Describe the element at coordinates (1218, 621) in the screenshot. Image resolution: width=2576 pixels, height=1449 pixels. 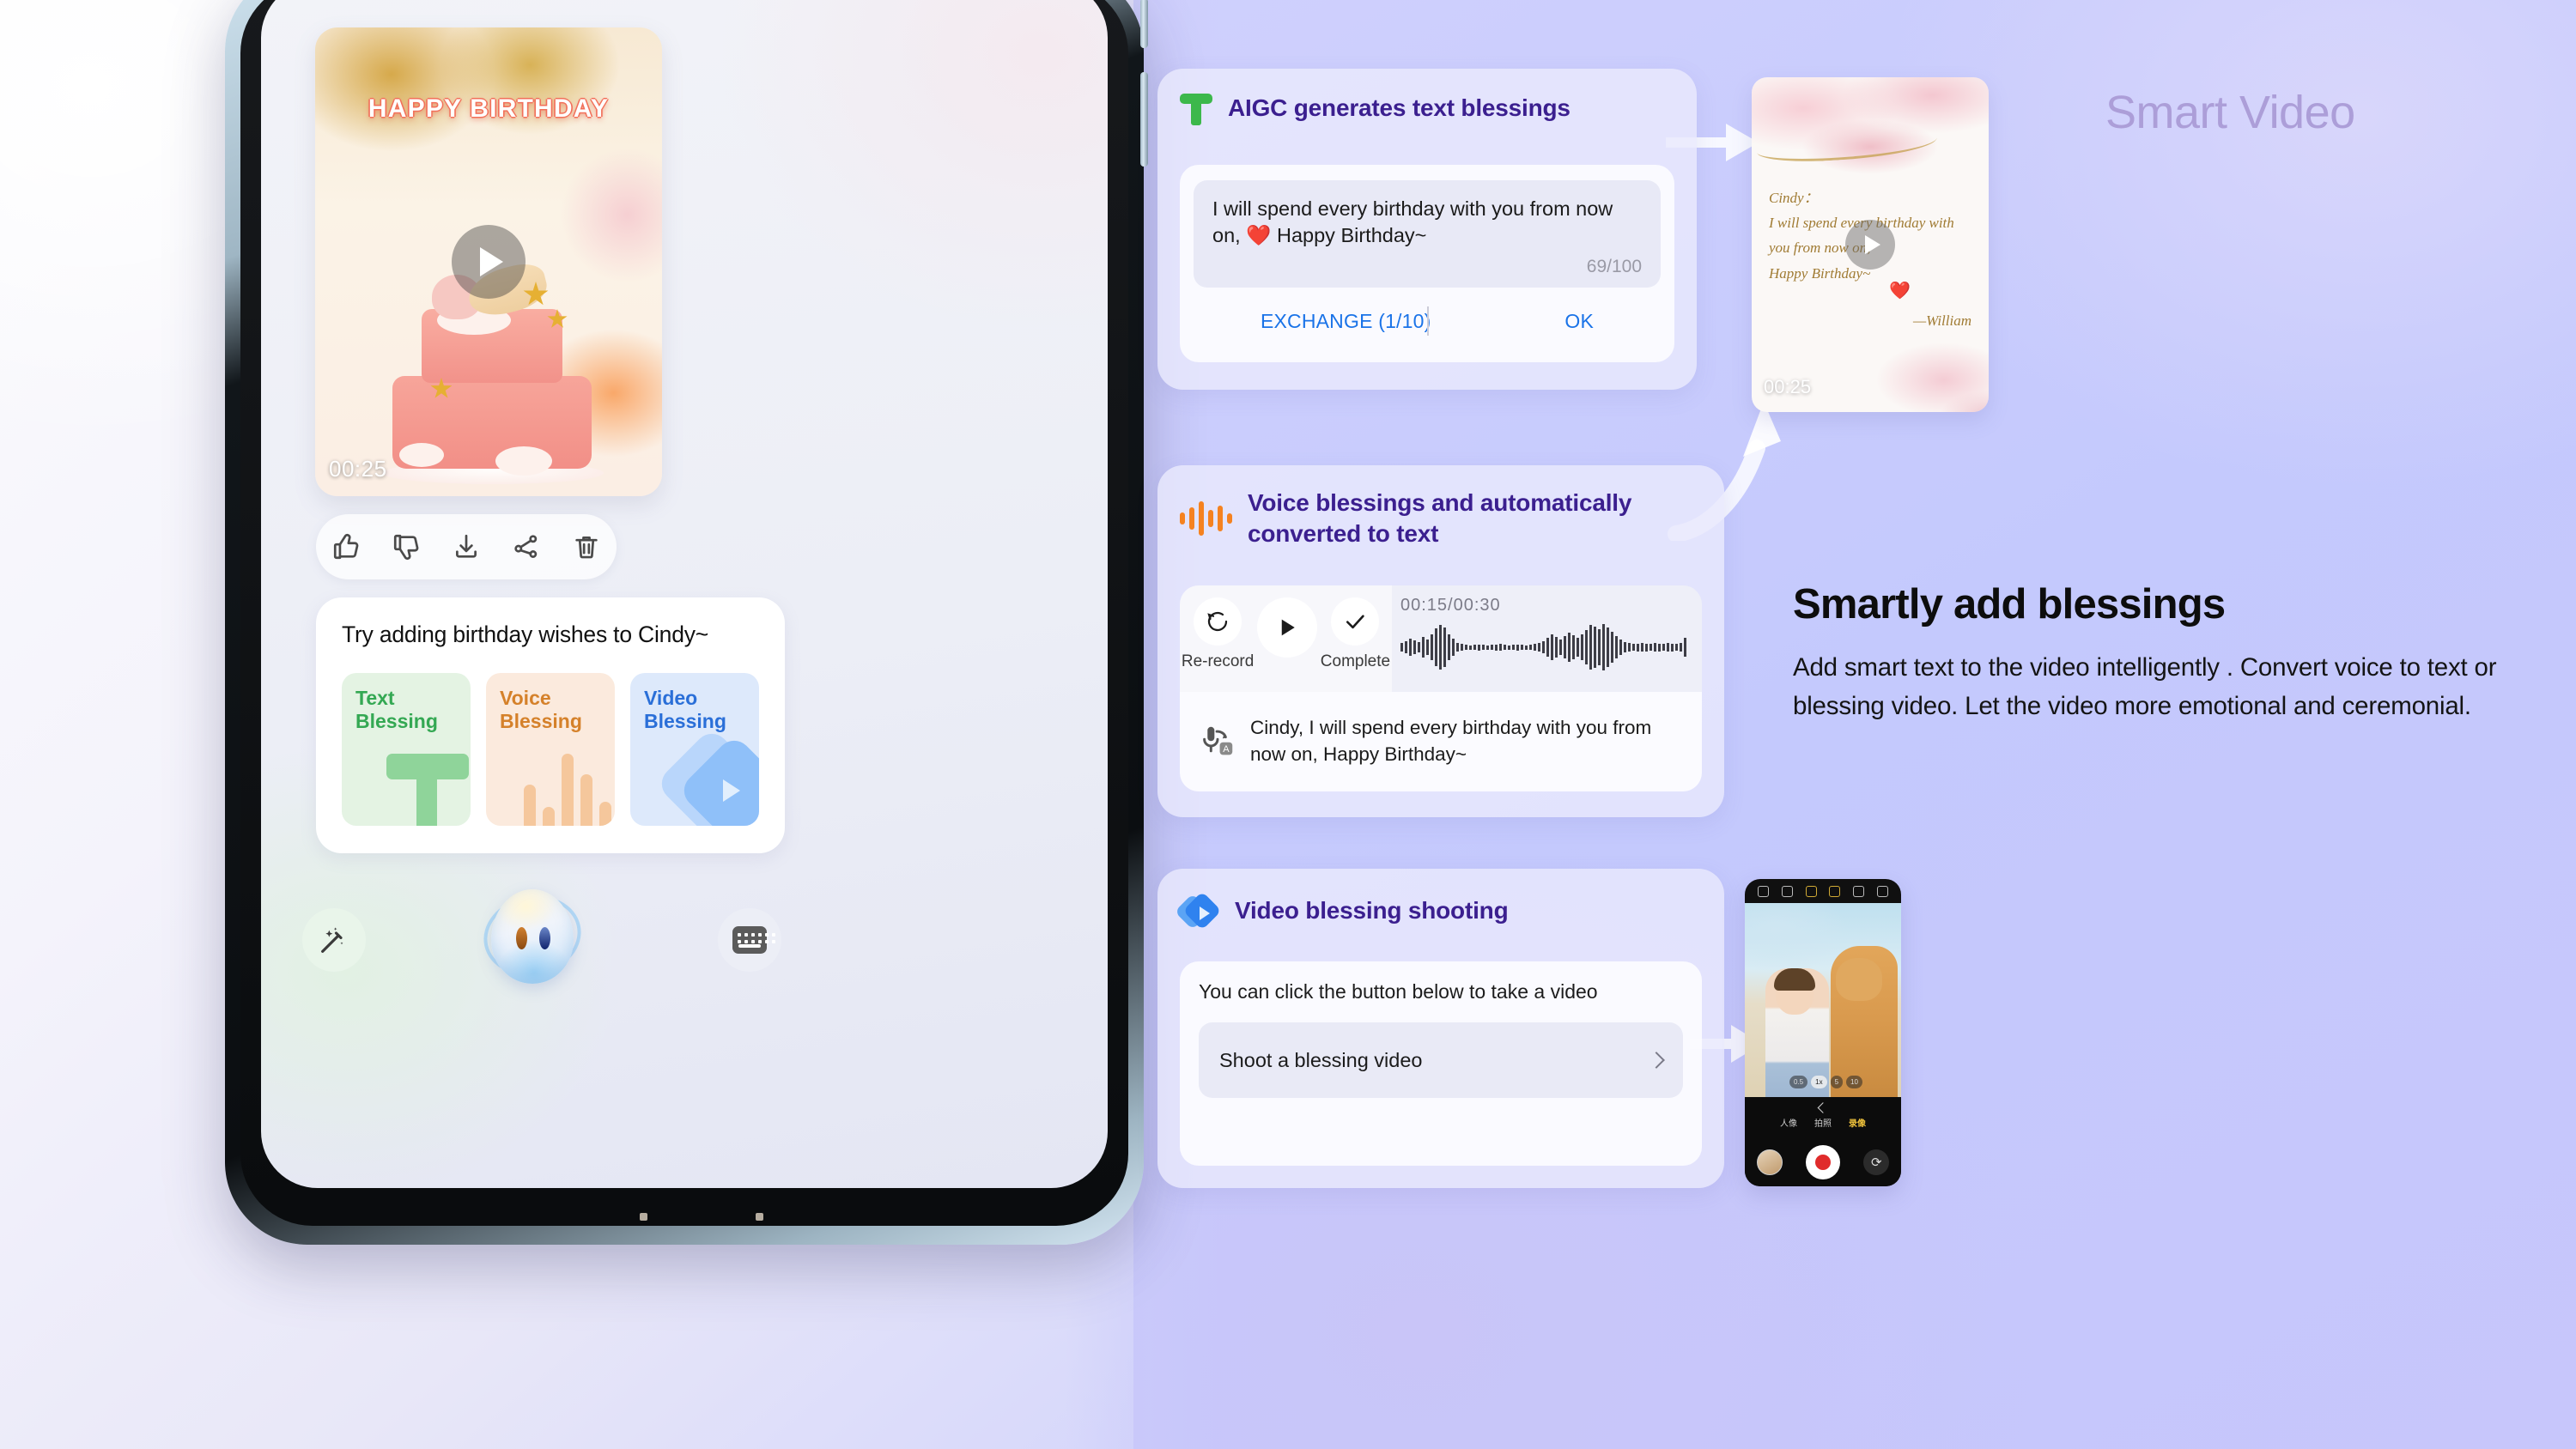
I see `rerecord-icon` at that location.